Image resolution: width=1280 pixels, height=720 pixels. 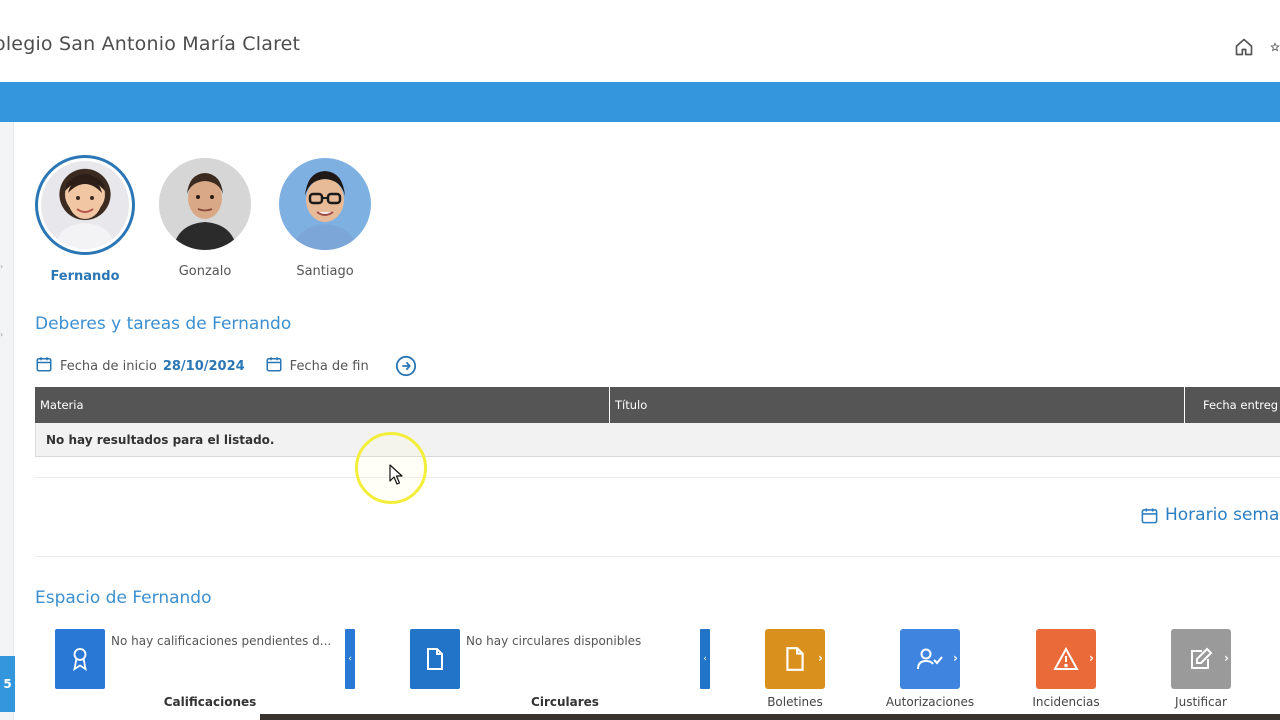 I want to click on bulletins-label: Boletines, so click(x=795, y=702).